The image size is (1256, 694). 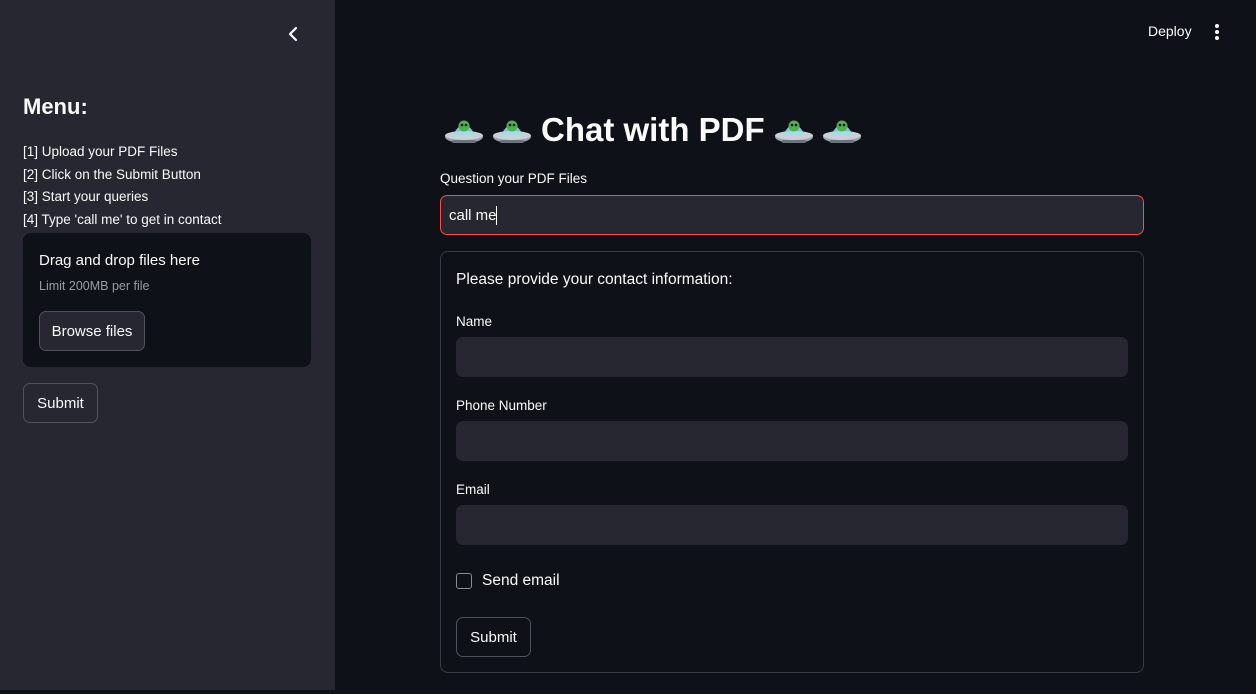 I want to click on dropzone-title: Drag and drop files here, so click(x=119, y=260).